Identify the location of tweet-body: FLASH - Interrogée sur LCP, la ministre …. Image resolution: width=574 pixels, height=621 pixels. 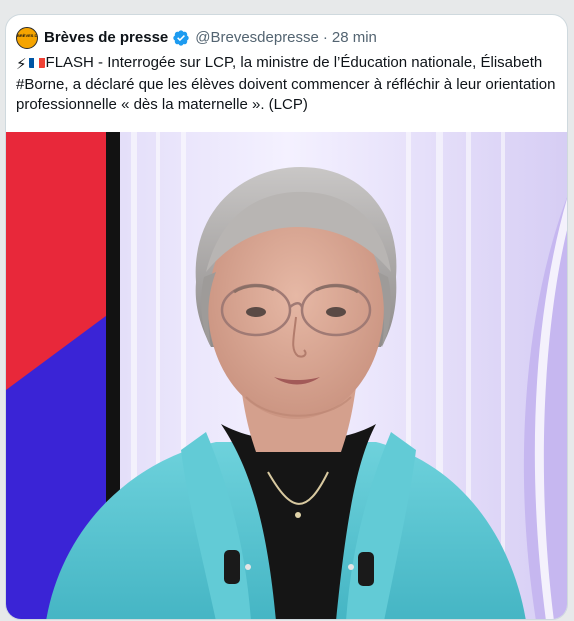
(286, 83).